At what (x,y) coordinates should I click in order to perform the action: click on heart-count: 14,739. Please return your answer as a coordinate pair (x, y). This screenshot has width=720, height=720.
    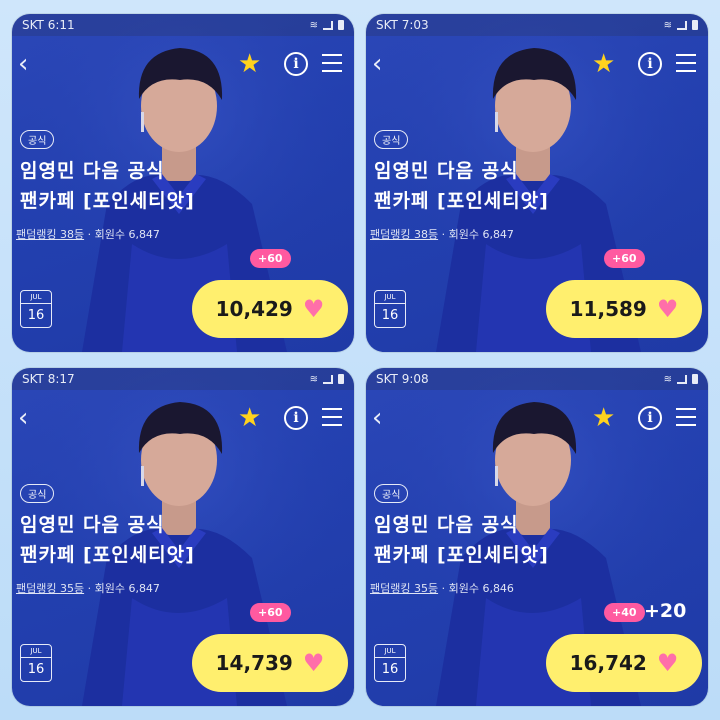
    Looking at the image, I should click on (254, 663).